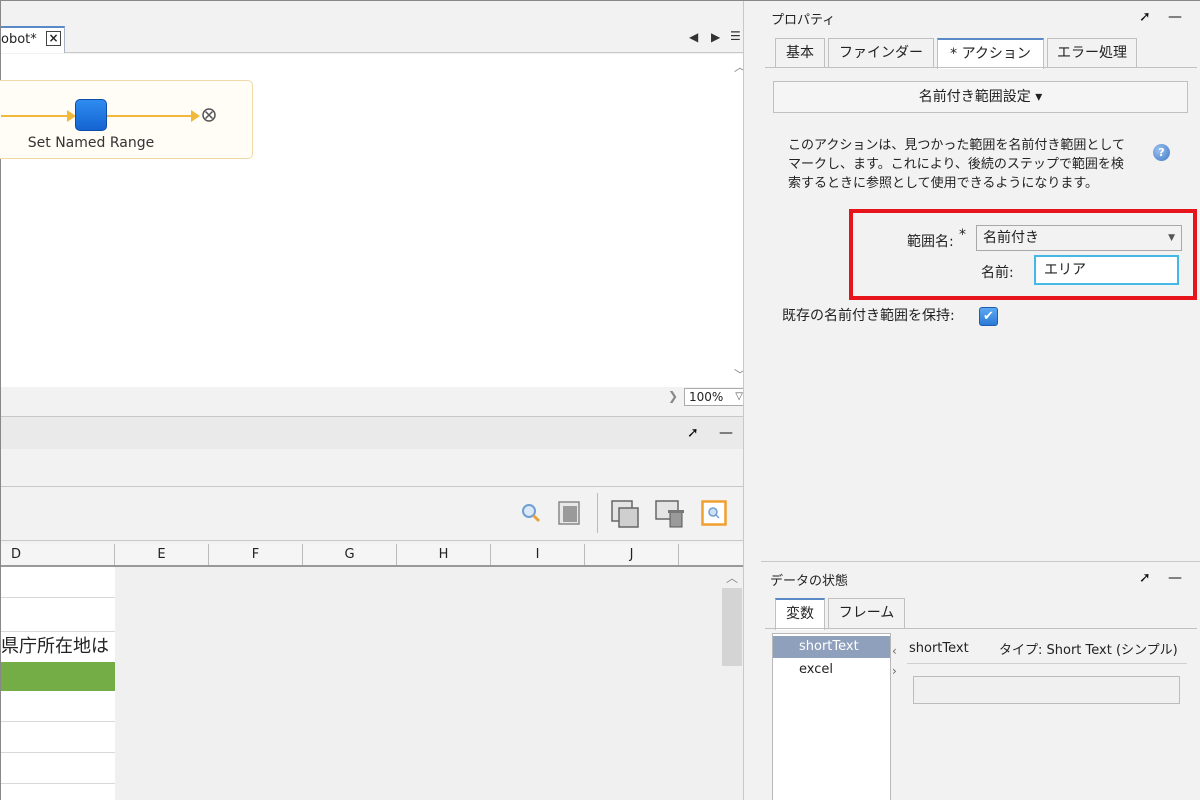 The image size is (1200, 800). I want to click on range-name-value: 名前付き, so click(1011, 238).